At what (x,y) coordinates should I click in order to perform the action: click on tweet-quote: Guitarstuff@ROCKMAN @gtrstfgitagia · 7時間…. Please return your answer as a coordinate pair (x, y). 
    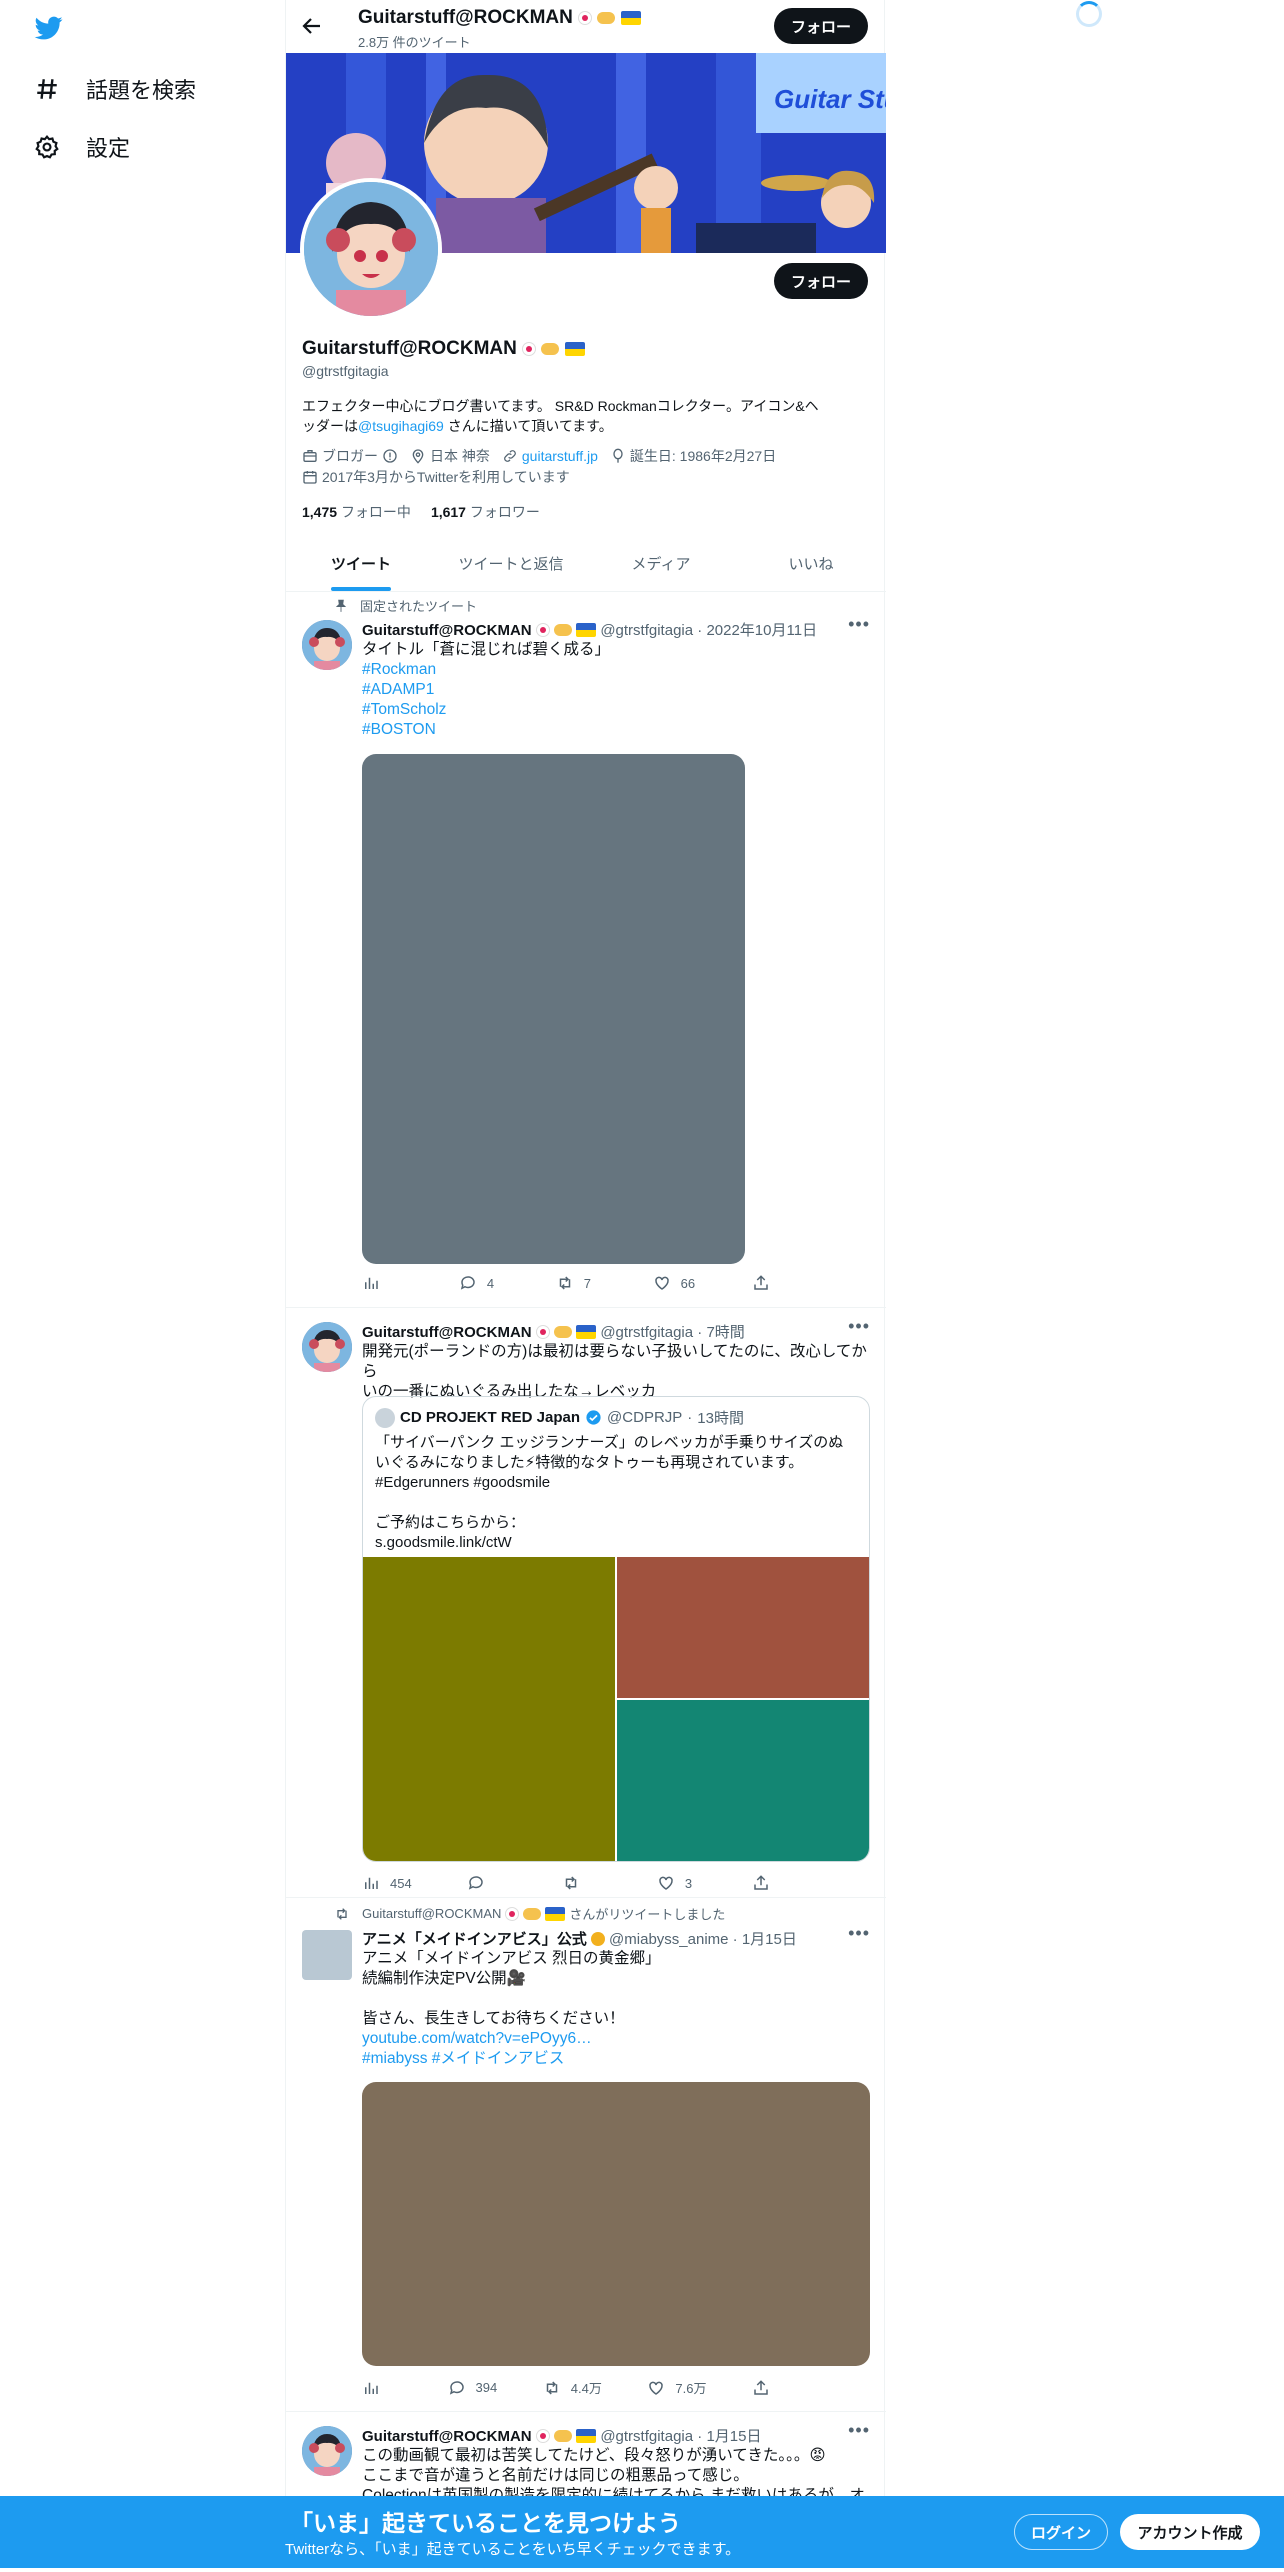
    Looking at the image, I should click on (586, 1603).